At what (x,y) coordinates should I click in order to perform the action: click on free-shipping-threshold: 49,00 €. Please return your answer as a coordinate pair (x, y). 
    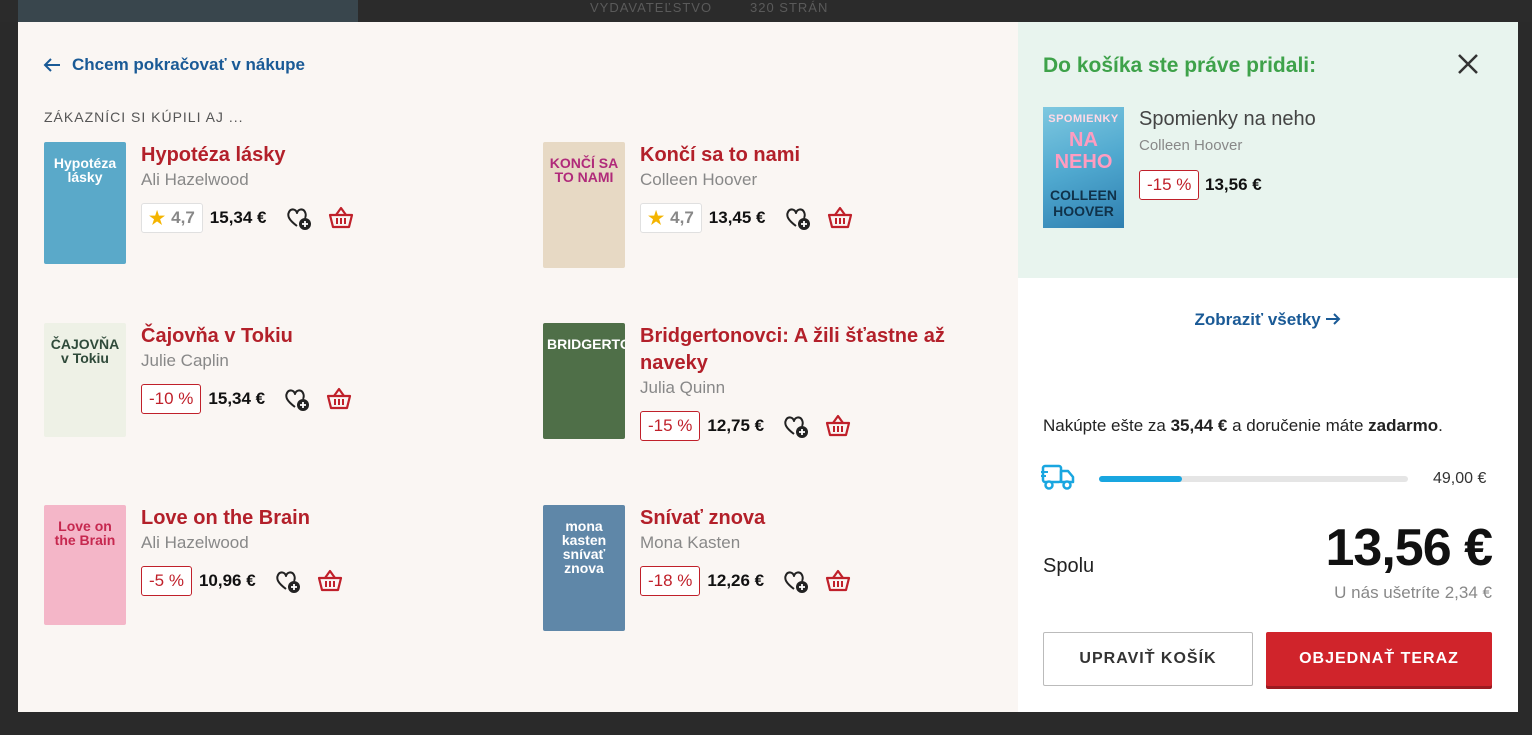
    Looking at the image, I should click on (1460, 478).